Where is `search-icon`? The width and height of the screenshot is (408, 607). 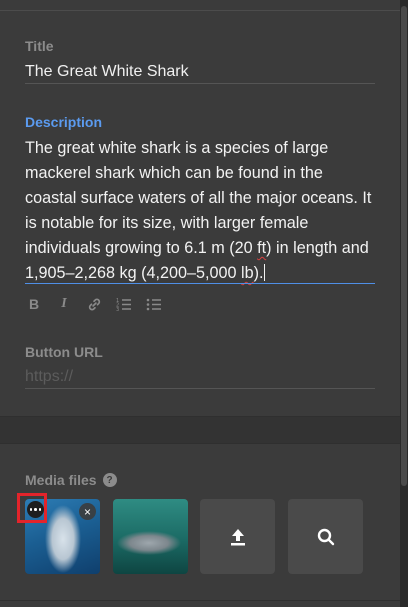
search-icon is located at coordinates (325, 536).